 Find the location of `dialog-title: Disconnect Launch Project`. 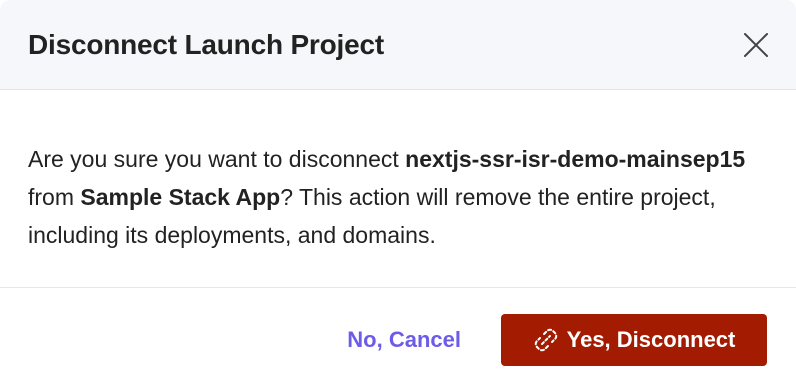

dialog-title: Disconnect Launch Project is located at coordinates (206, 44).